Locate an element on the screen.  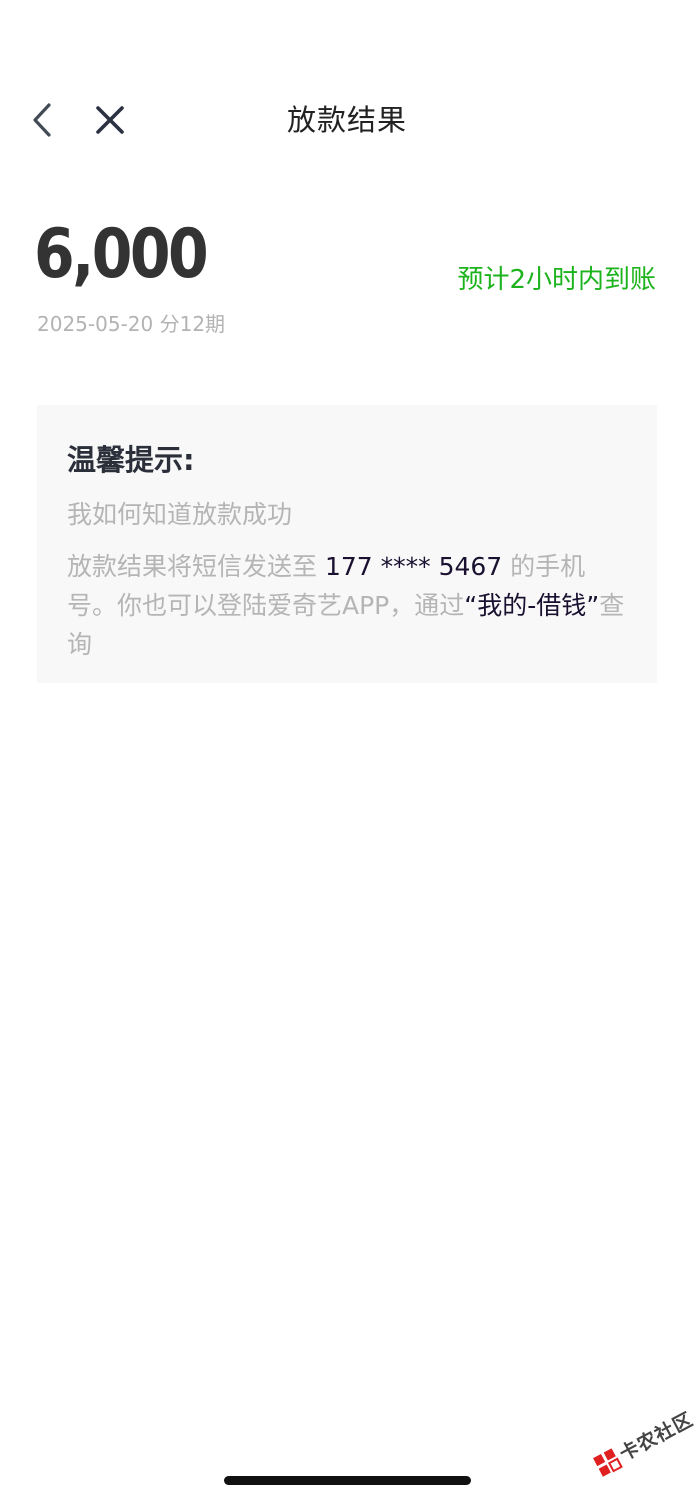
arrival-estimate: 预计2小时内到账 is located at coordinates (556, 280).